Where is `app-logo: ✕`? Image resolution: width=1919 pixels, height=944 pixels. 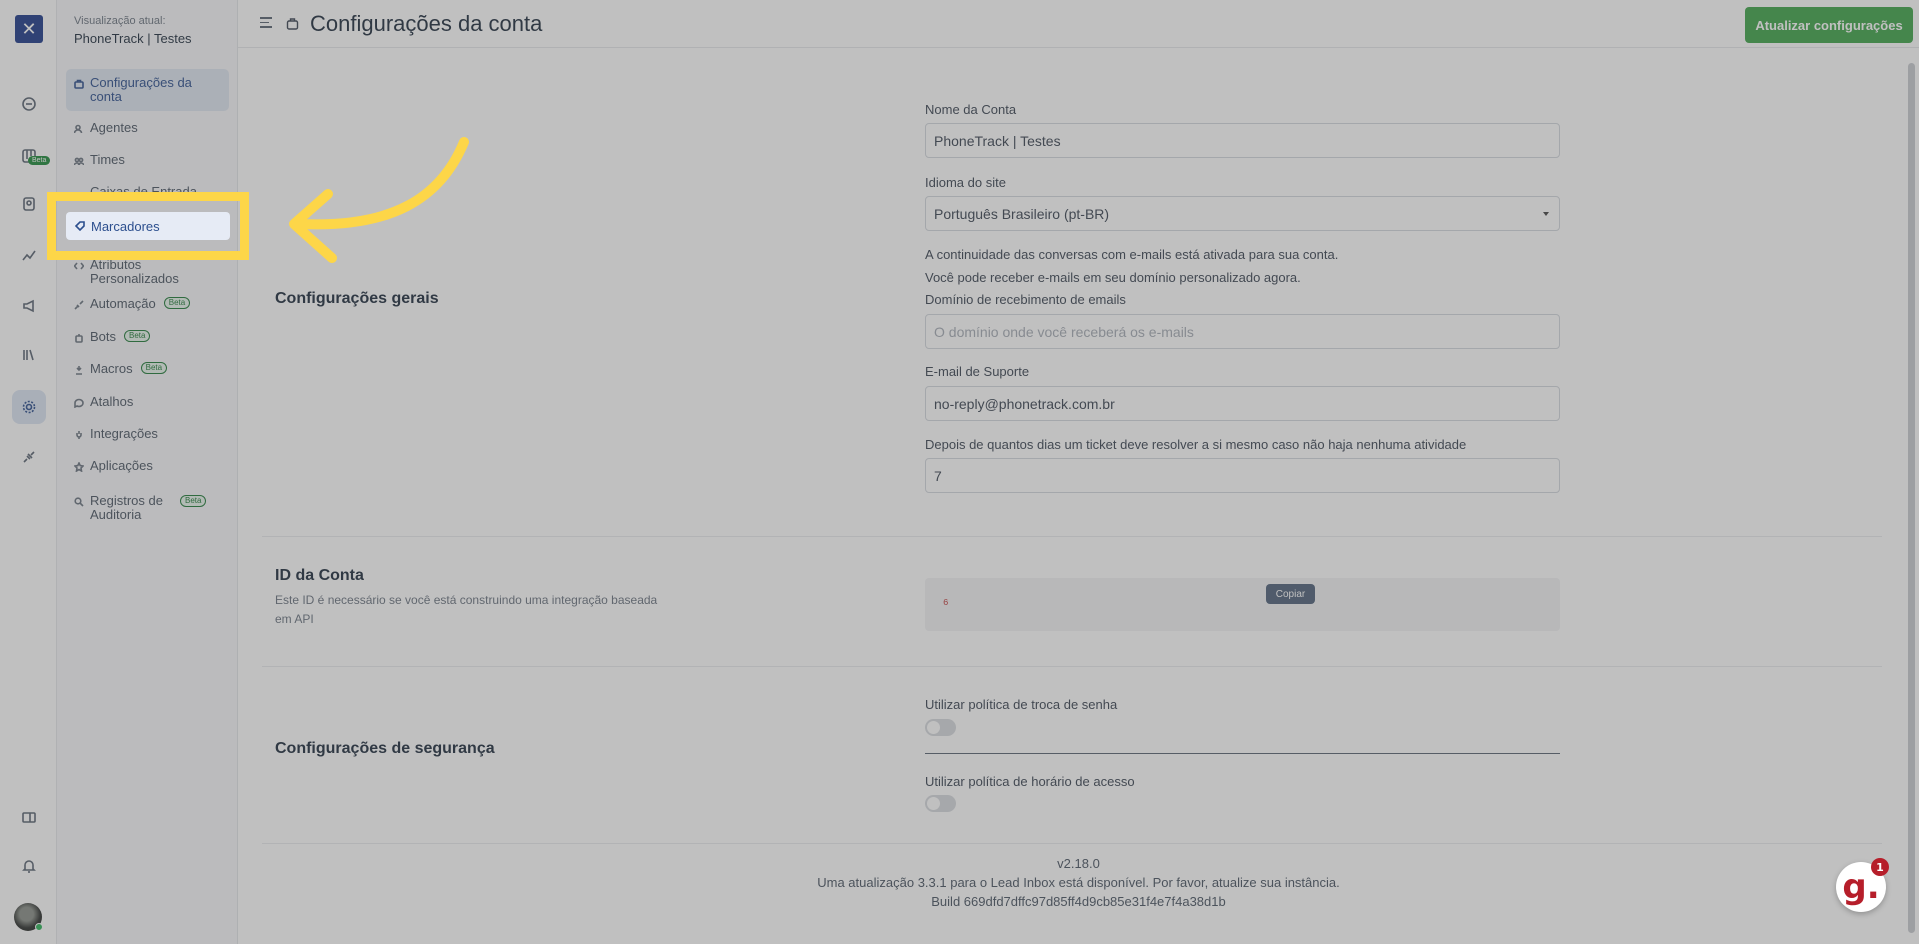 app-logo: ✕ is located at coordinates (29, 29).